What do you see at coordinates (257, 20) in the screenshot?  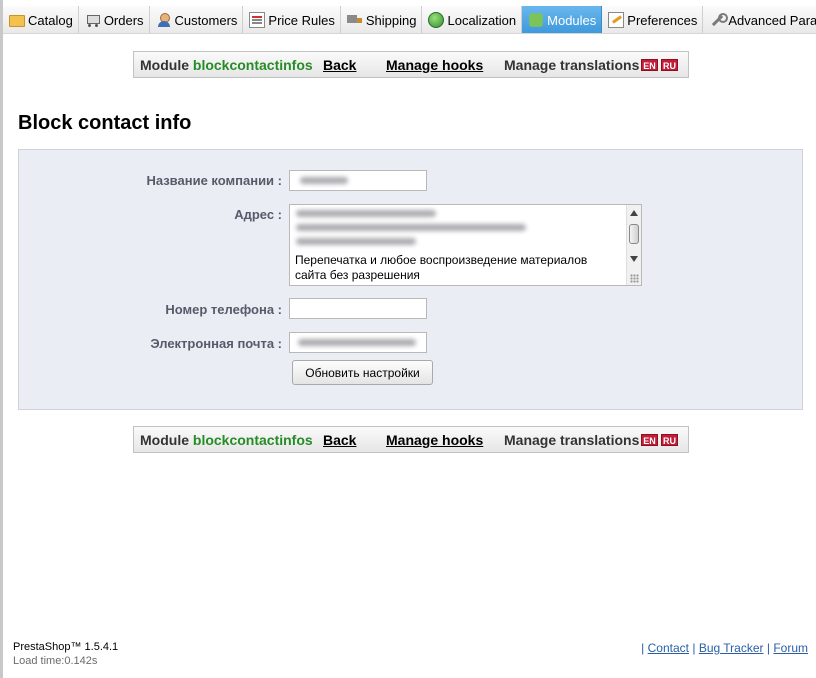 I see `price-icon` at bounding box center [257, 20].